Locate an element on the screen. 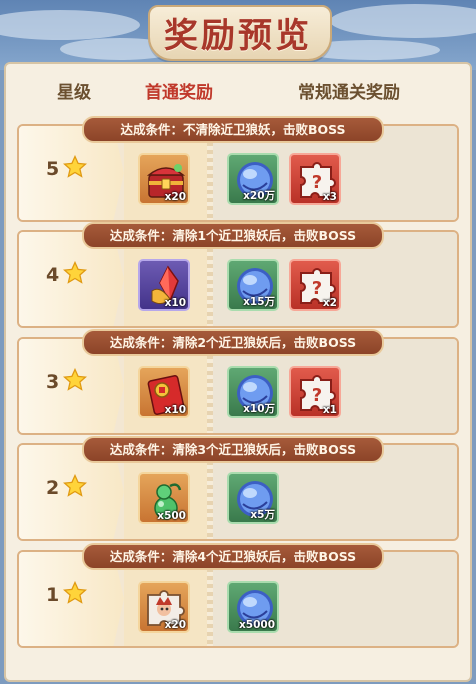 The image size is (476, 684). item-quantity: x10万 is located at coordinates (259, 409).